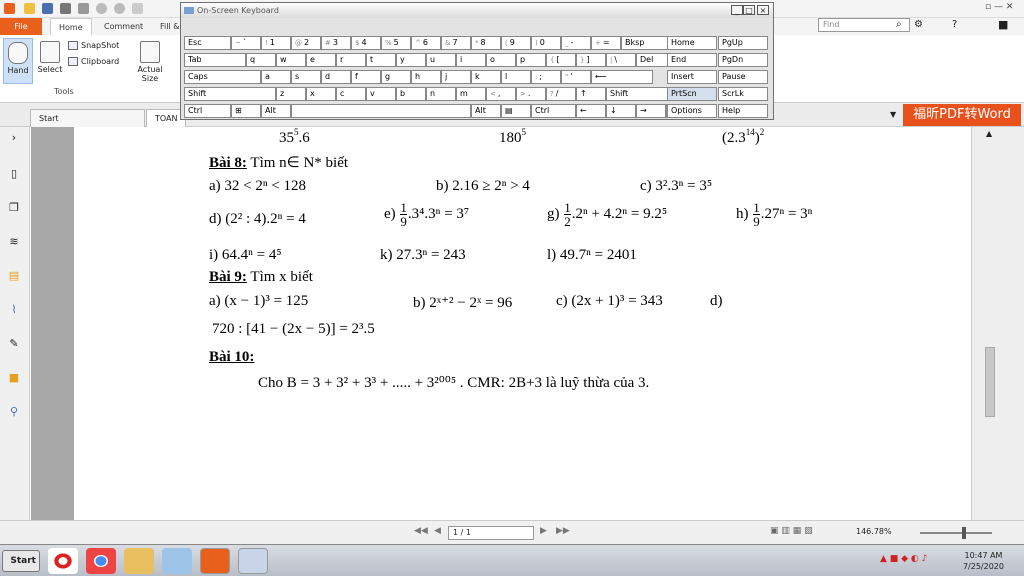 Image resolution: width=1024 pixels, height=576 pixels. I want to click on key-j: j, so click(456, 77).